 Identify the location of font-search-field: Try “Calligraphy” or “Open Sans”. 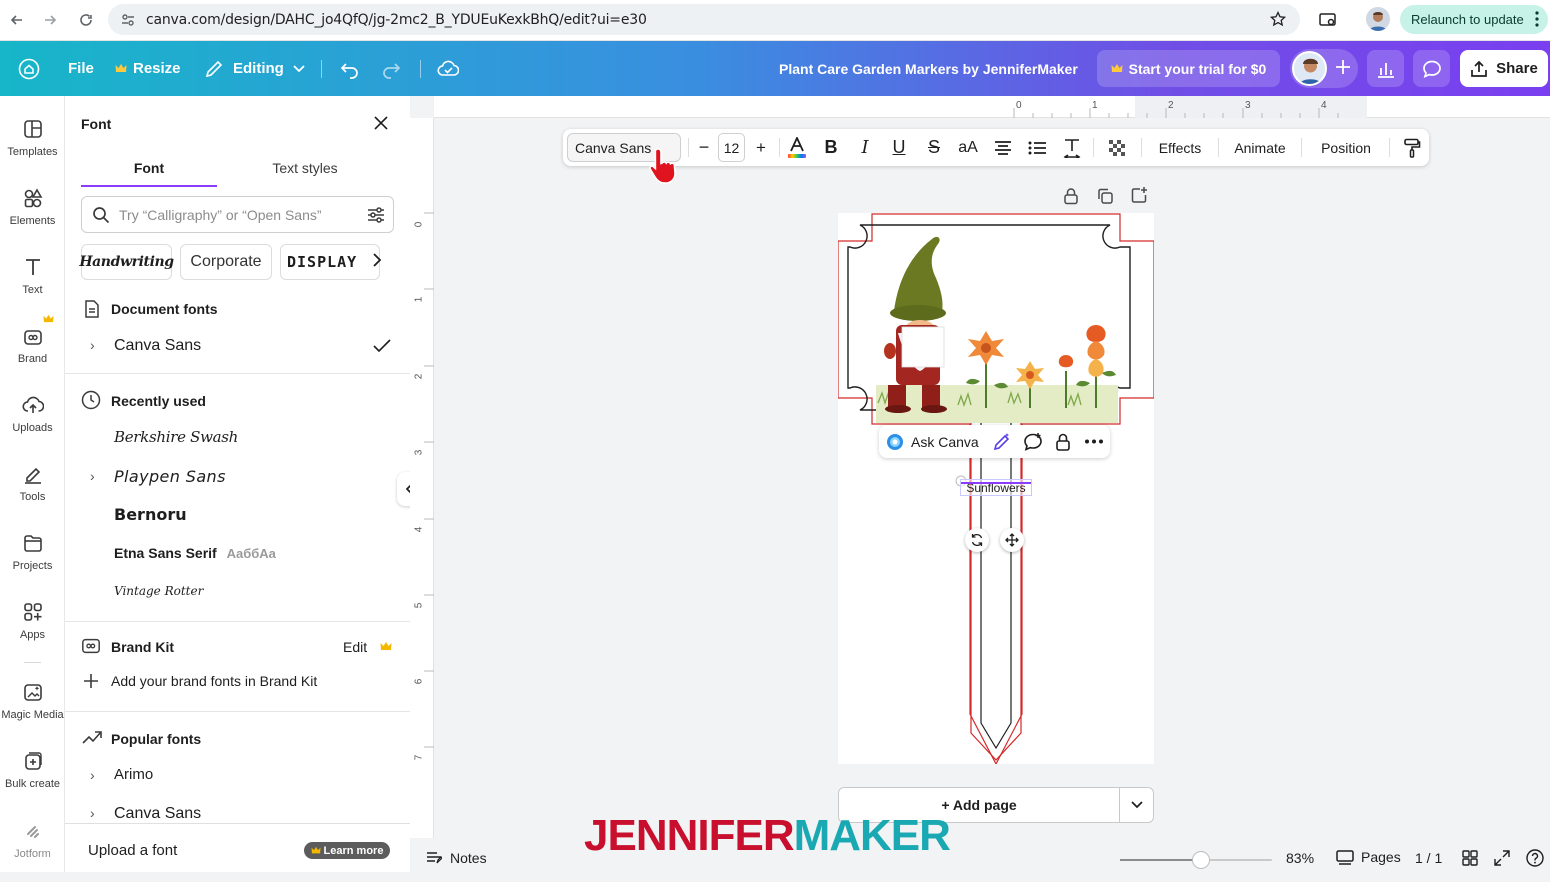
(237, 214).